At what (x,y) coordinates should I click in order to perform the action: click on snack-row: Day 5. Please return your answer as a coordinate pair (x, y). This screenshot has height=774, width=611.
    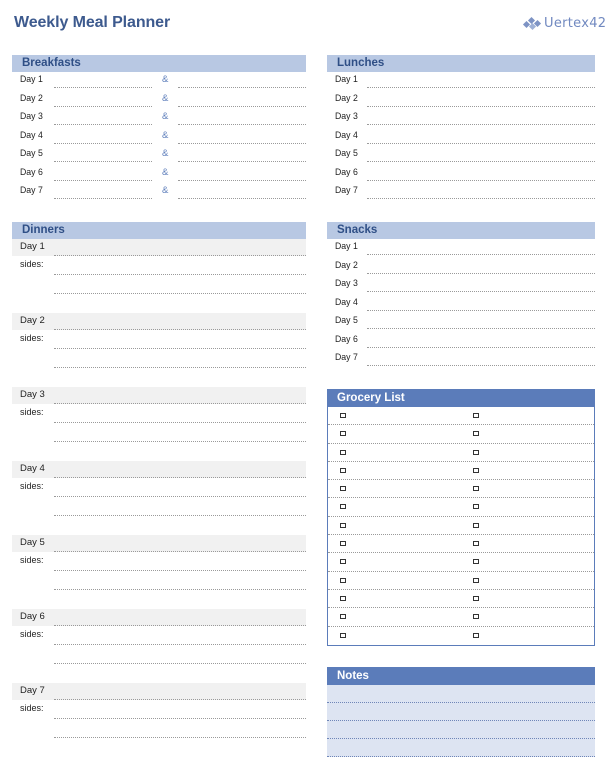
    Looking at the image, I should click on (461, 322).